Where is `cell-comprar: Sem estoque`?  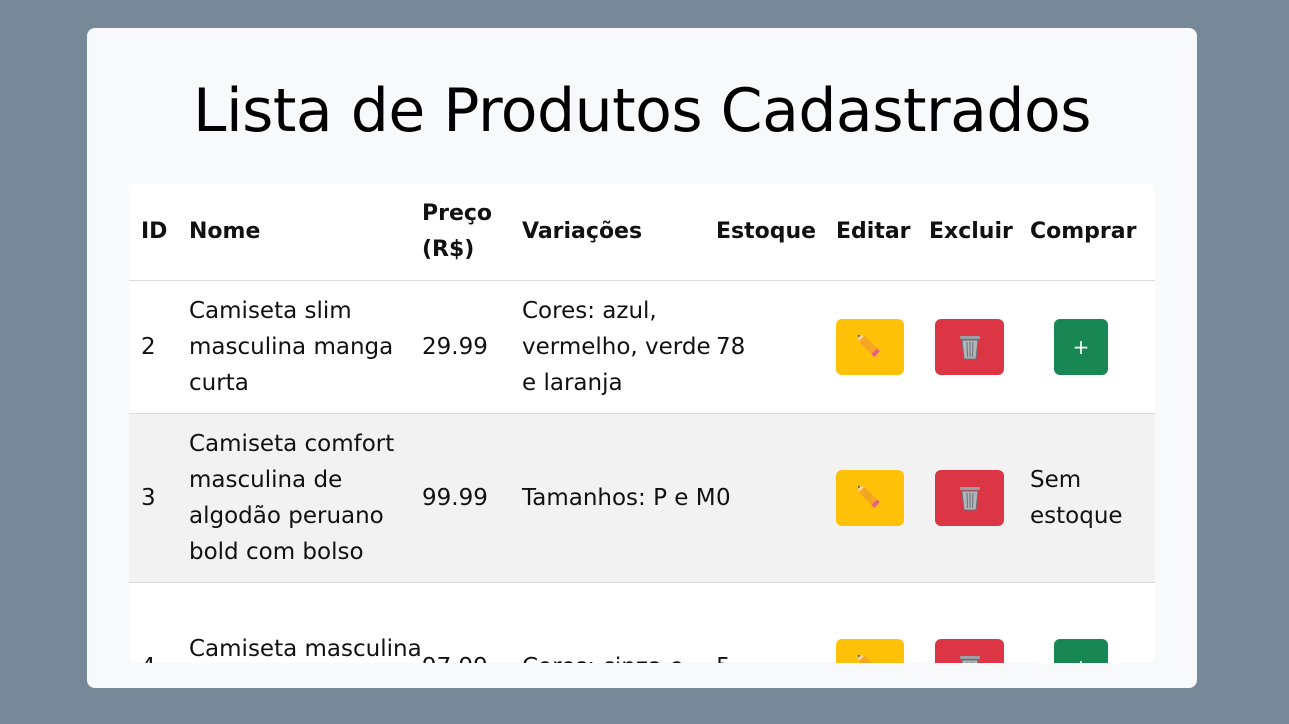
cell-comprar: Sem estoque is located at coordinates (1092, 497).